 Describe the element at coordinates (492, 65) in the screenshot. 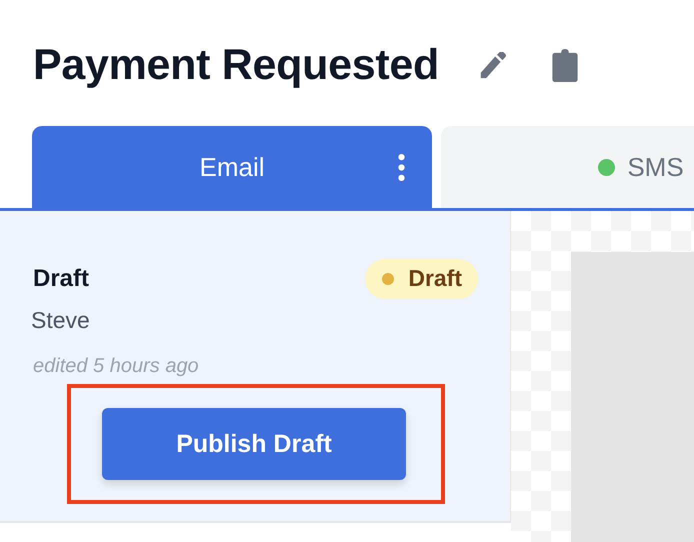

I see `edit-icon` at that location.